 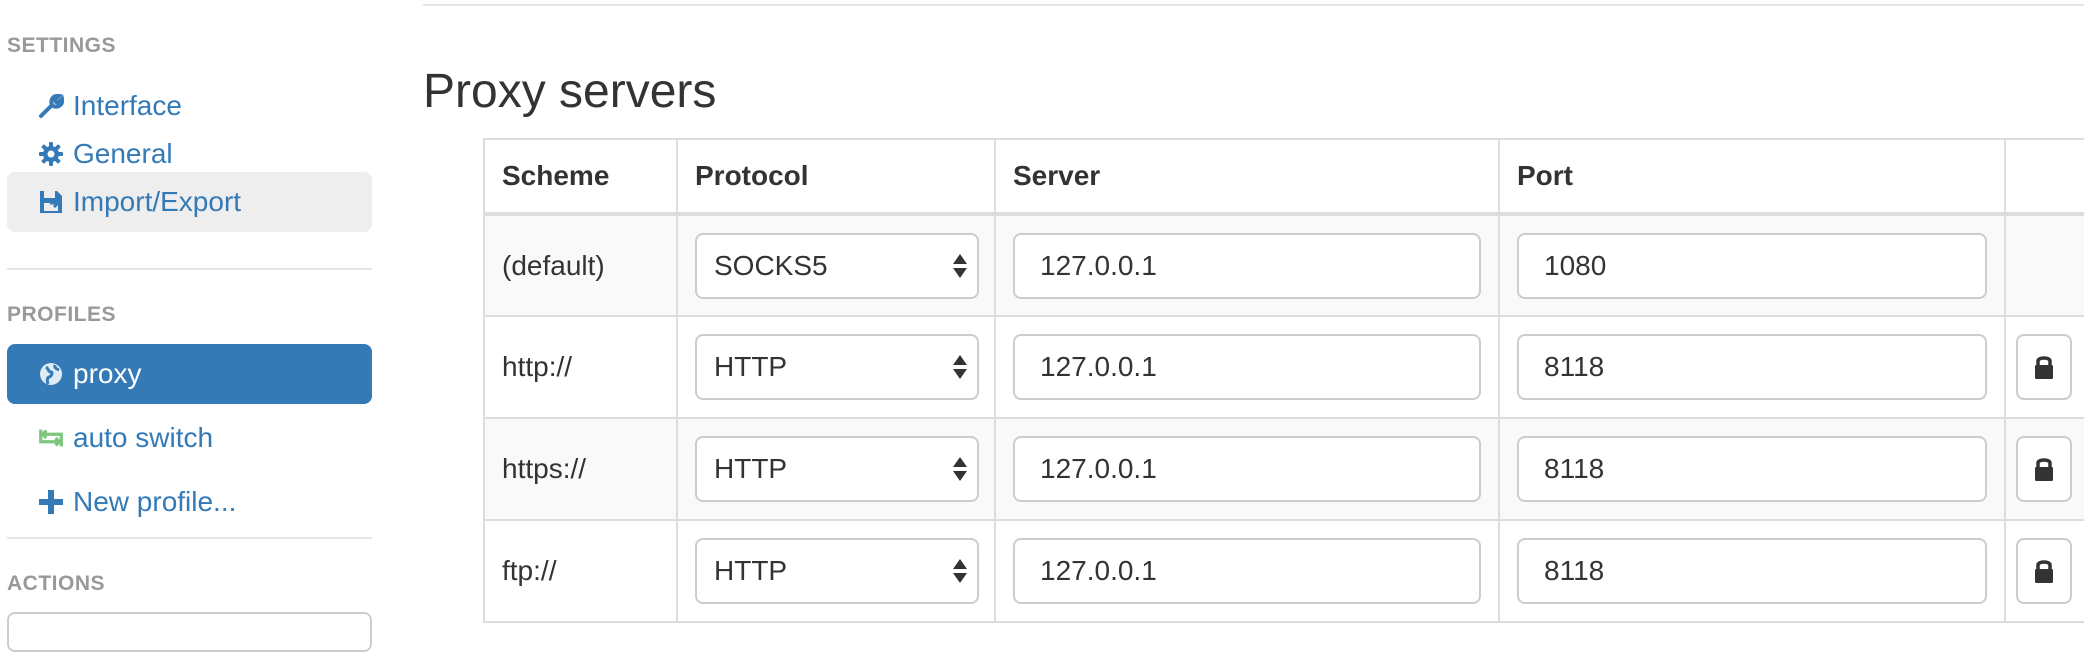 I want to click on scheme-cell: ftp://, so click(x=580, y=571).